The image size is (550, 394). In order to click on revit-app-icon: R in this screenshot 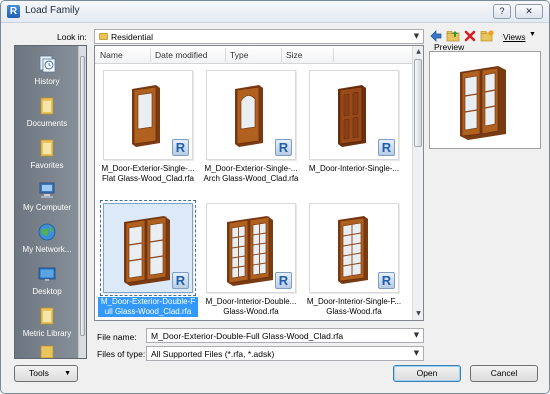, I will do `click(13, 11)`.